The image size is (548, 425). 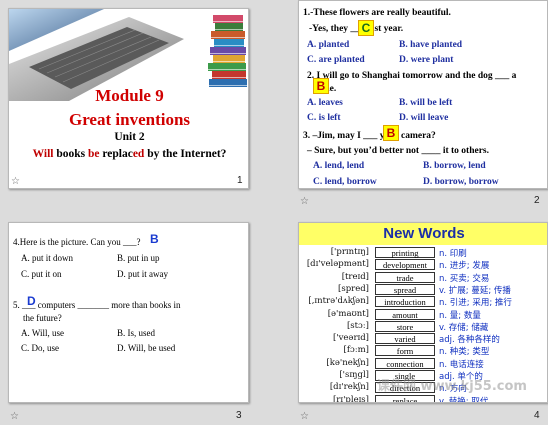 I want to click on slide2-transition-star-icon: ☆, so click(x=304, y=201).